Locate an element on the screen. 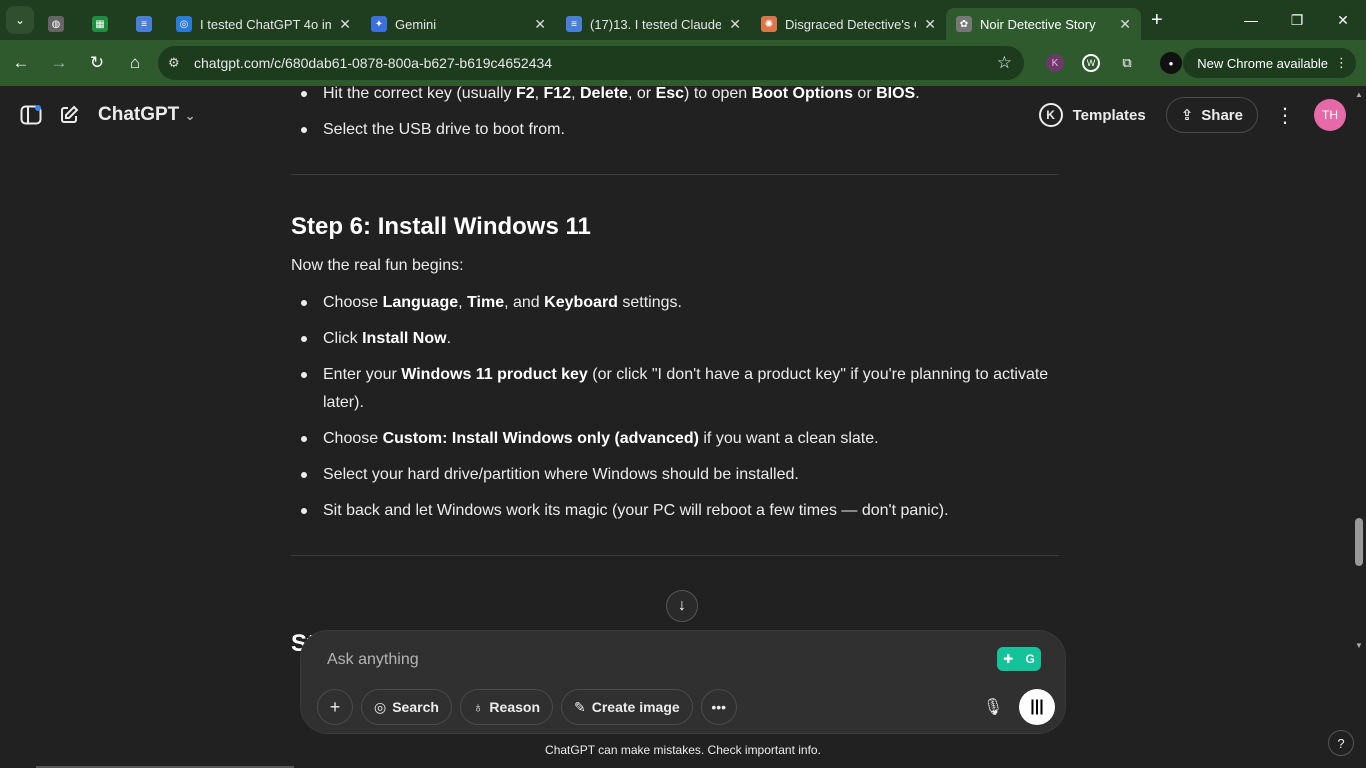 The image size is (1366, 768). prompt-input: Ask anything is located at coordinates (373, 660).